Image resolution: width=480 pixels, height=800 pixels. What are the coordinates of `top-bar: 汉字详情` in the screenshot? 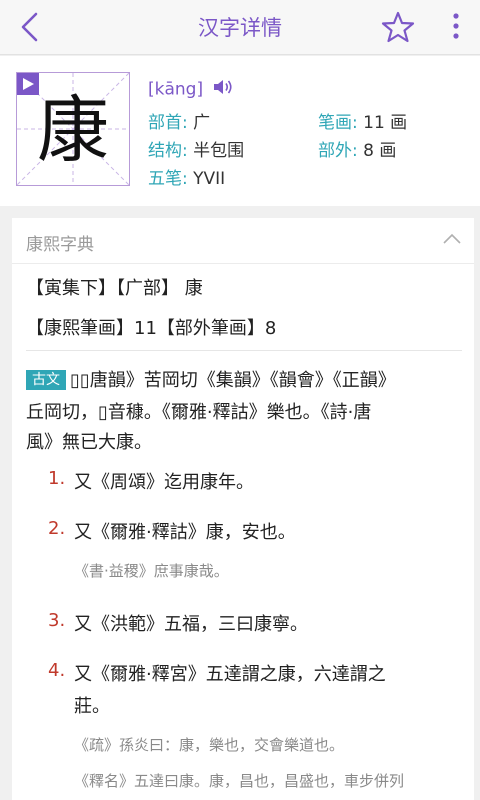 It's located at (240, 27).